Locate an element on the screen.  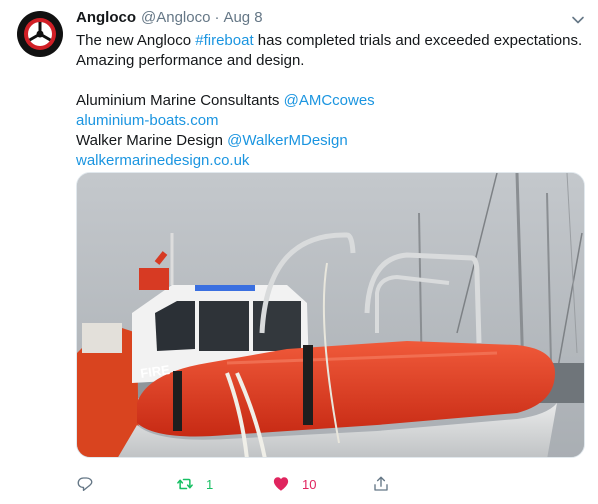
user-handle: @Angloco is located at coordinates (175, 17).